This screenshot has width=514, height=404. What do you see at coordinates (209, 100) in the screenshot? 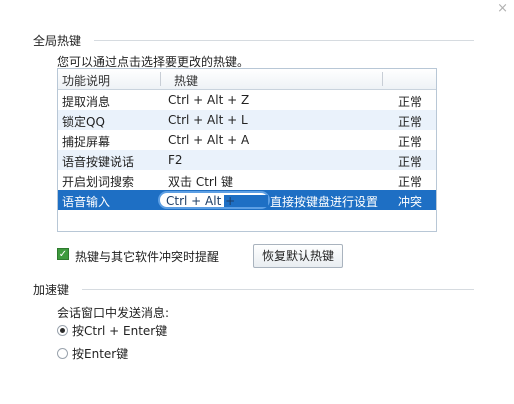
I see `row-hotkey: Ctrl + Alt + Z` at bounding box center [209, 100].